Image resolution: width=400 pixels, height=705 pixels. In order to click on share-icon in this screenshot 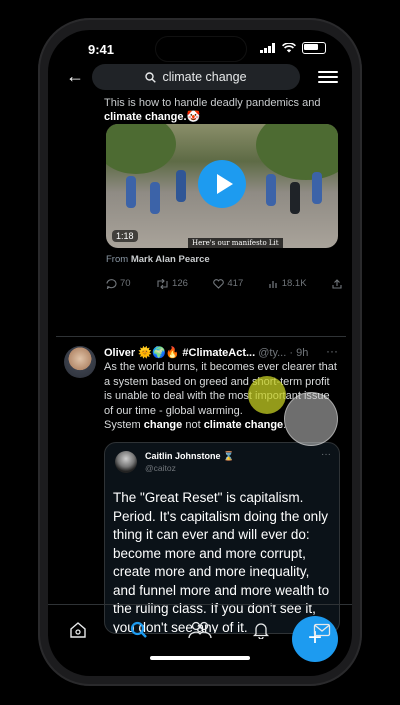, I will do `click(337, 283)`.